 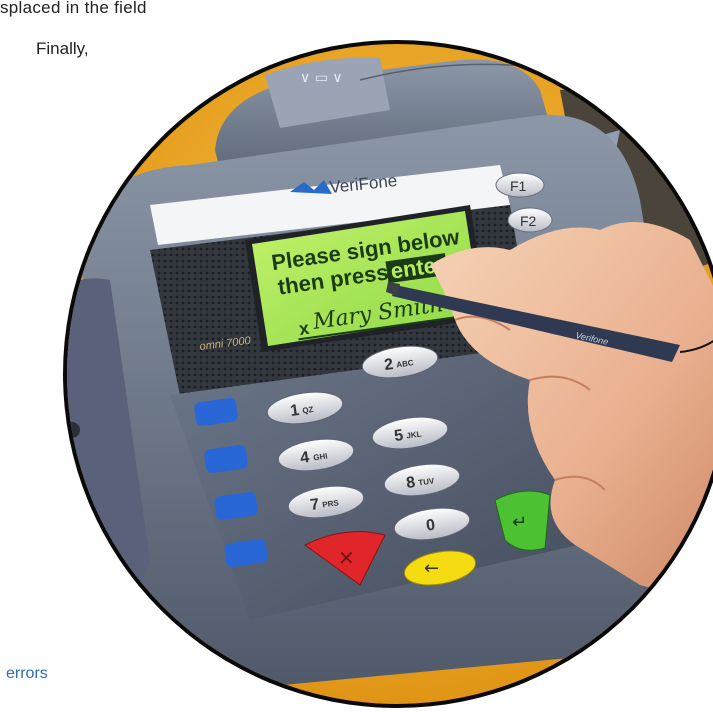 I want to click on svg-text: QZ, so click(x=308, y=410).